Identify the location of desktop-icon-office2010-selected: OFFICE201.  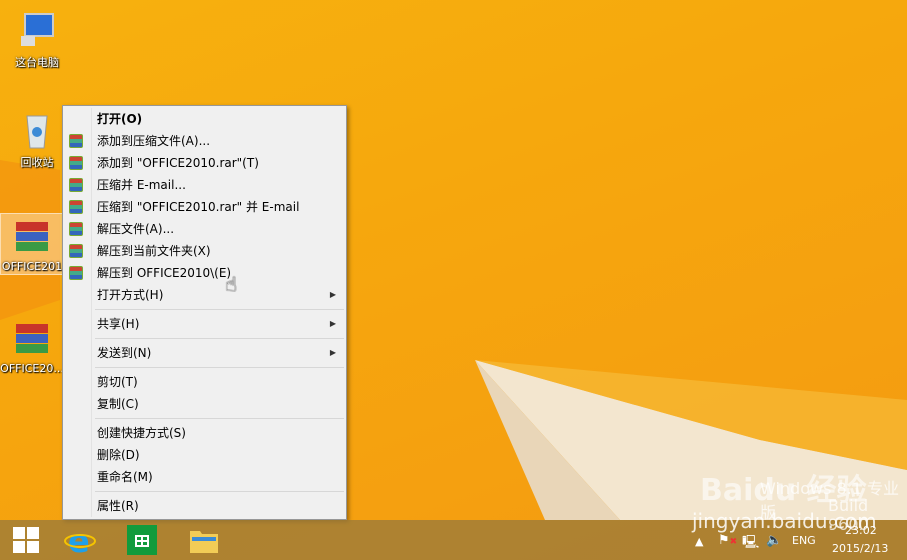
(32, 244).